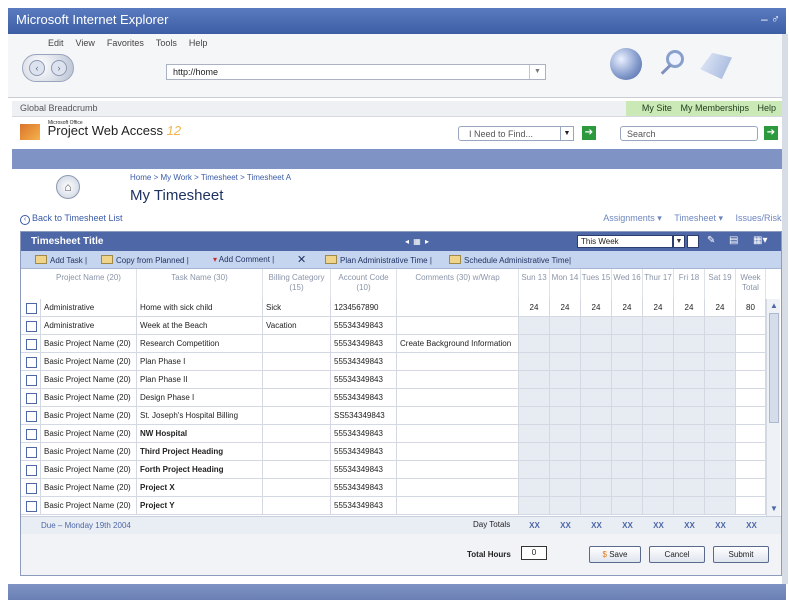 The height and width of the screenshot is (602, 789). I want to click on submit-button: Submit, so click(741, 554).